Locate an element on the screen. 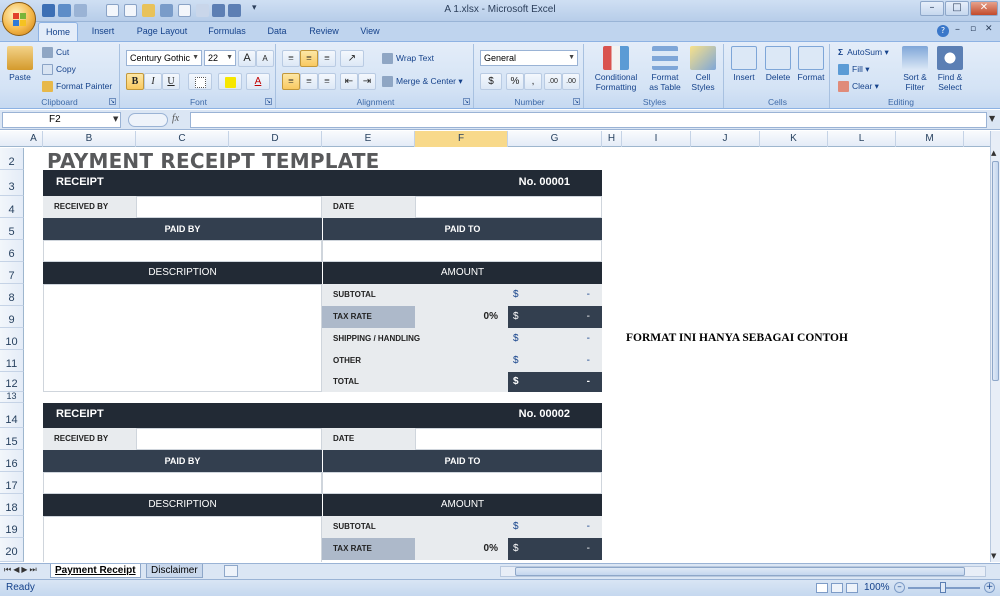 The width and height of the screenshot is (1000, 596). tab-data: Data is located at coordinates (277, 31).